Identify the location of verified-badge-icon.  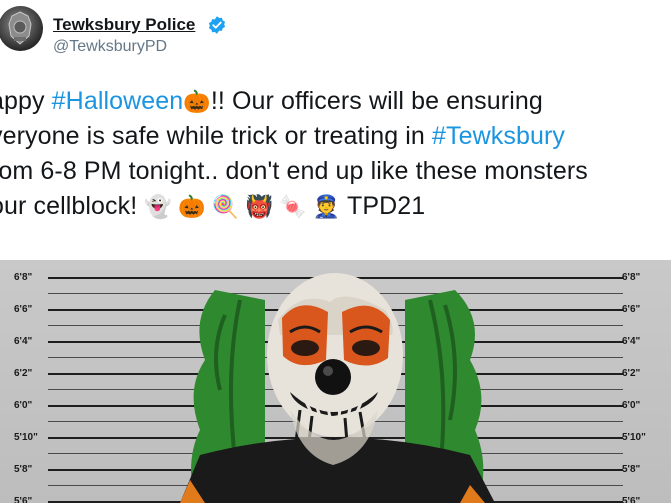
(217, 25).